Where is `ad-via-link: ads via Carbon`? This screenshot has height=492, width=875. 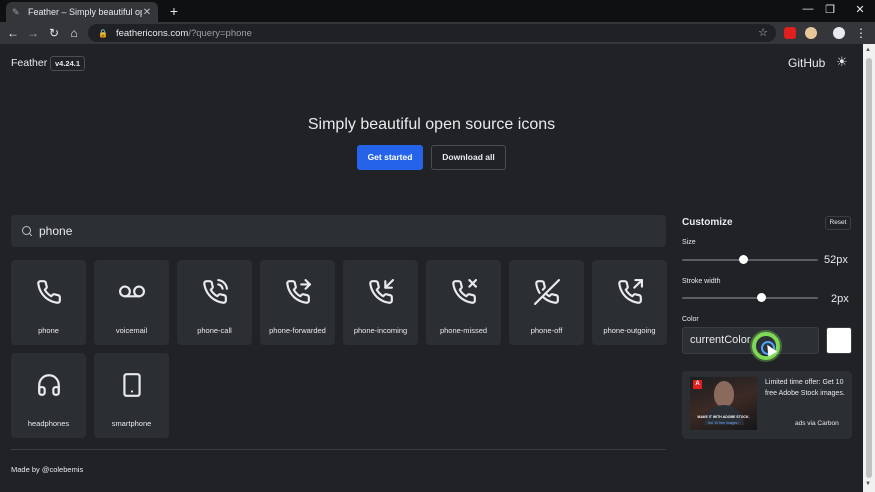
ad-via-link: ads via Carbon is located at coordinates (817, 423).